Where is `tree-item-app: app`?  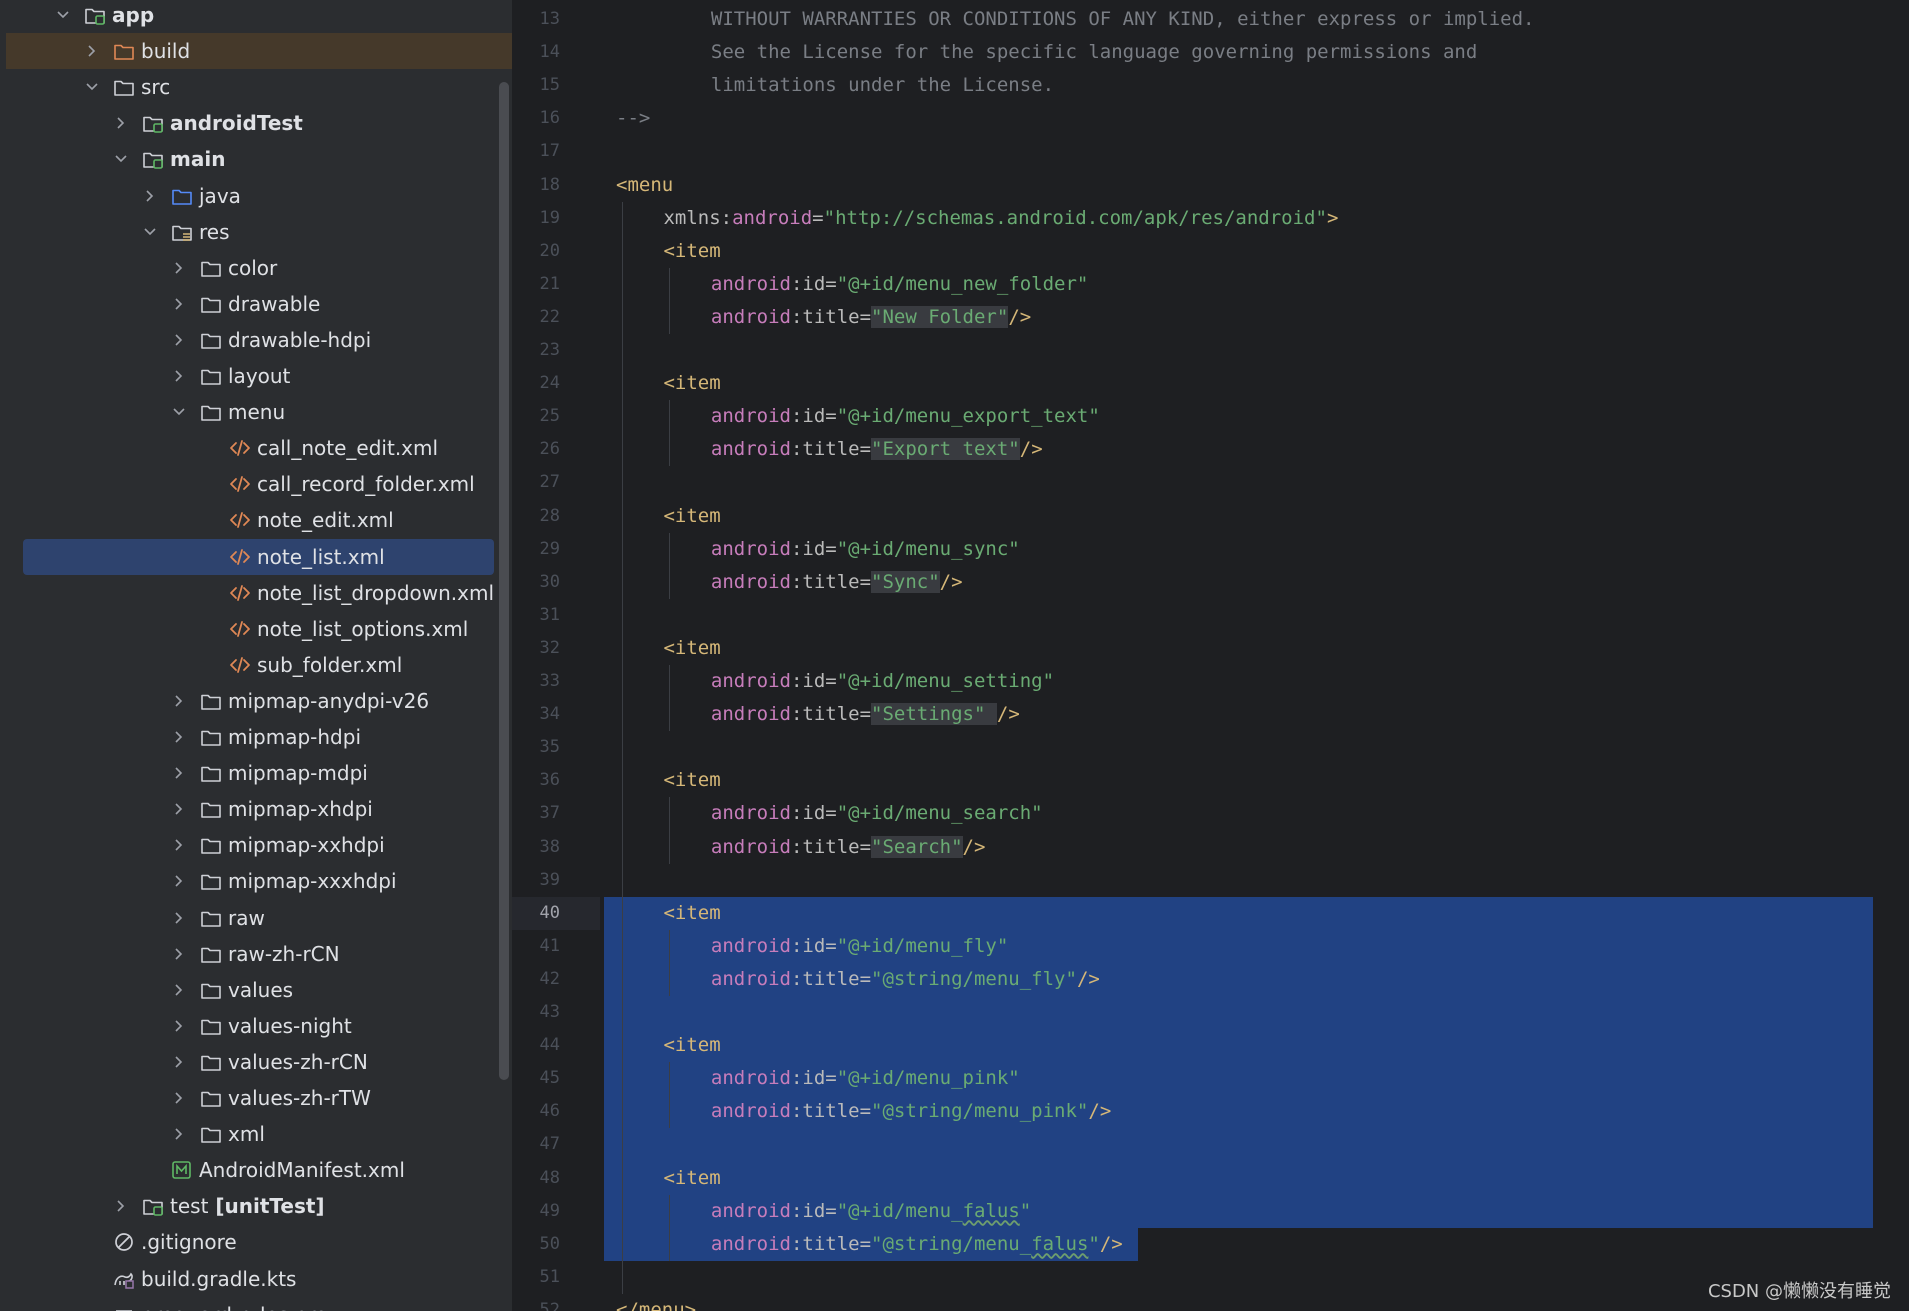
tree-item-app: app is located at coordinates (248, 16).